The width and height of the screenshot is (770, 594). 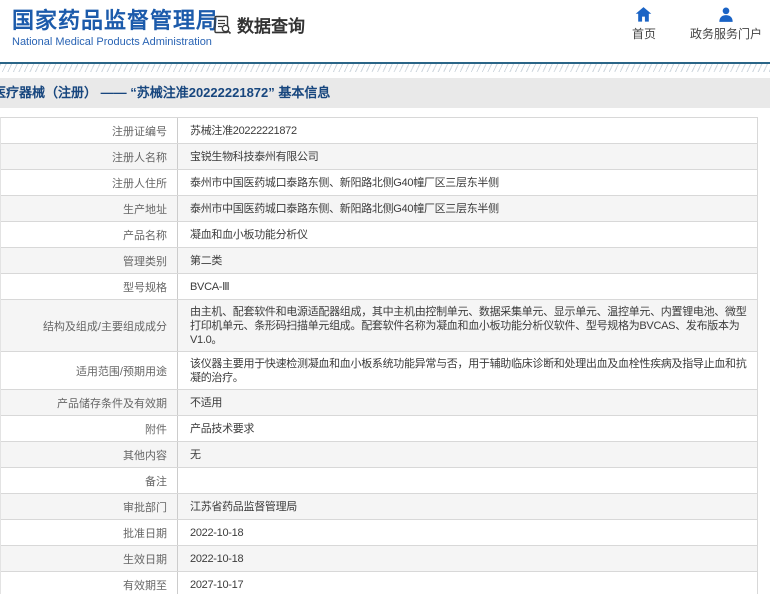 What do you see at coordinates (643, 34) in the screenshot?
I see `nav-home-label: 首页` at bounding box center [643, 34].